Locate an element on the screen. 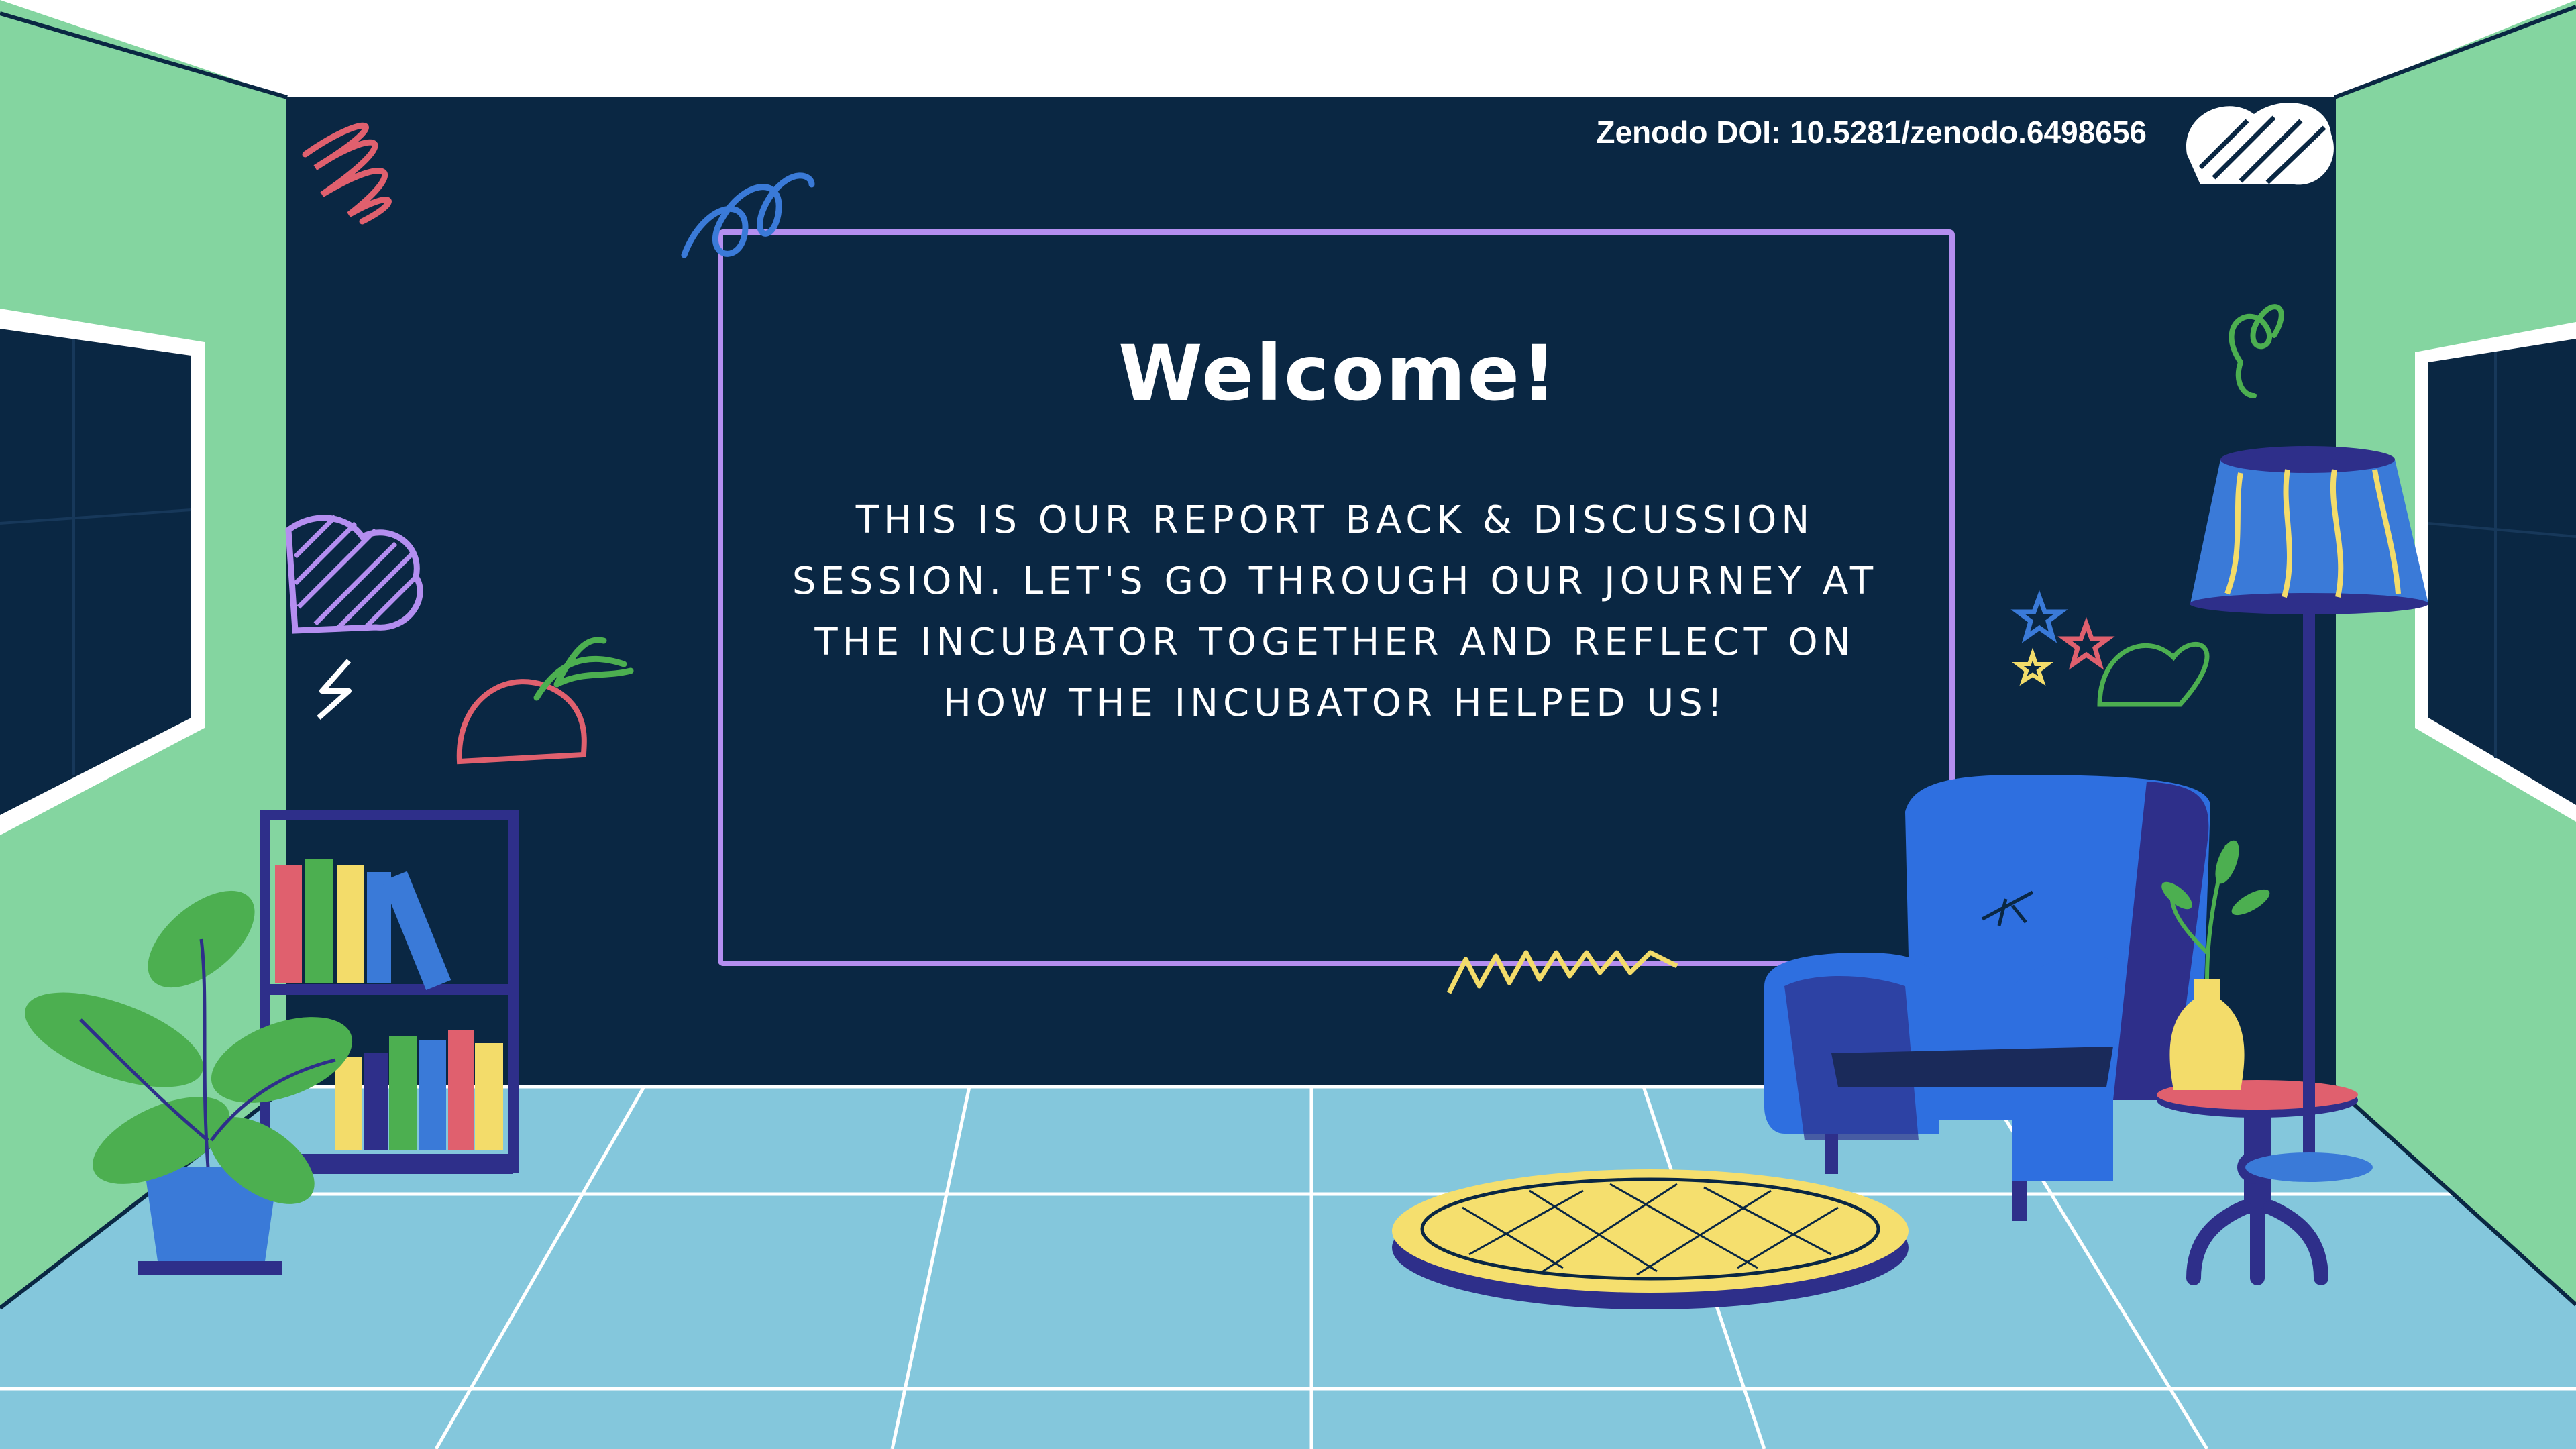  doi-label: Zenodo DOI: 10.5281/zenodo.6498656 is located at coordinates (1871, 132).